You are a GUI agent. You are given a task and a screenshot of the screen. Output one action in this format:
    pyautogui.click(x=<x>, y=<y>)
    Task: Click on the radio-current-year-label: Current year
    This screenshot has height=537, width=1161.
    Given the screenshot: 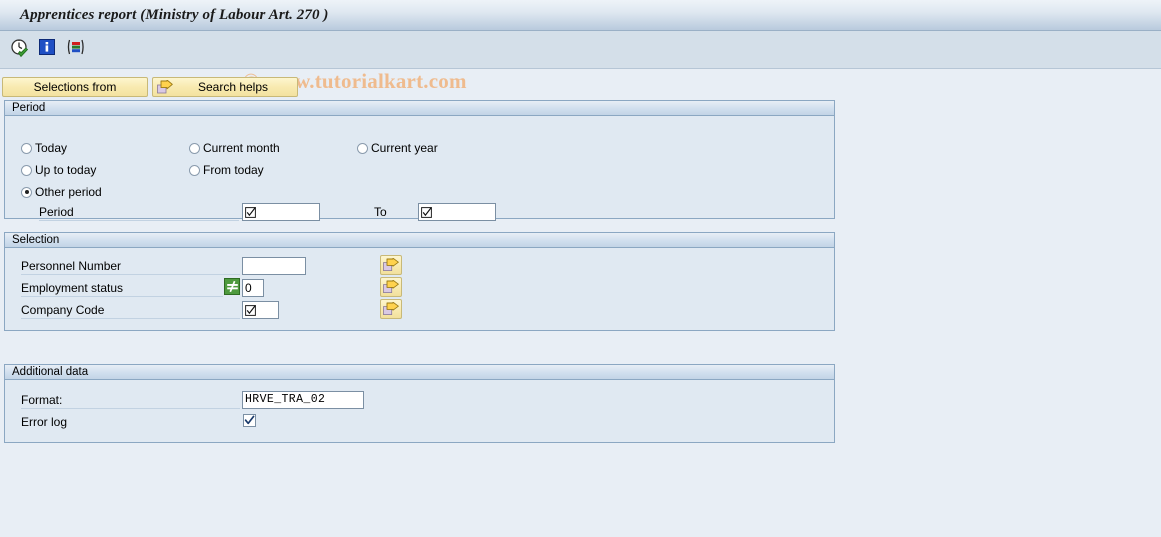 What is the action you would take?
    pyautogui.click(x=404, y=148)
    